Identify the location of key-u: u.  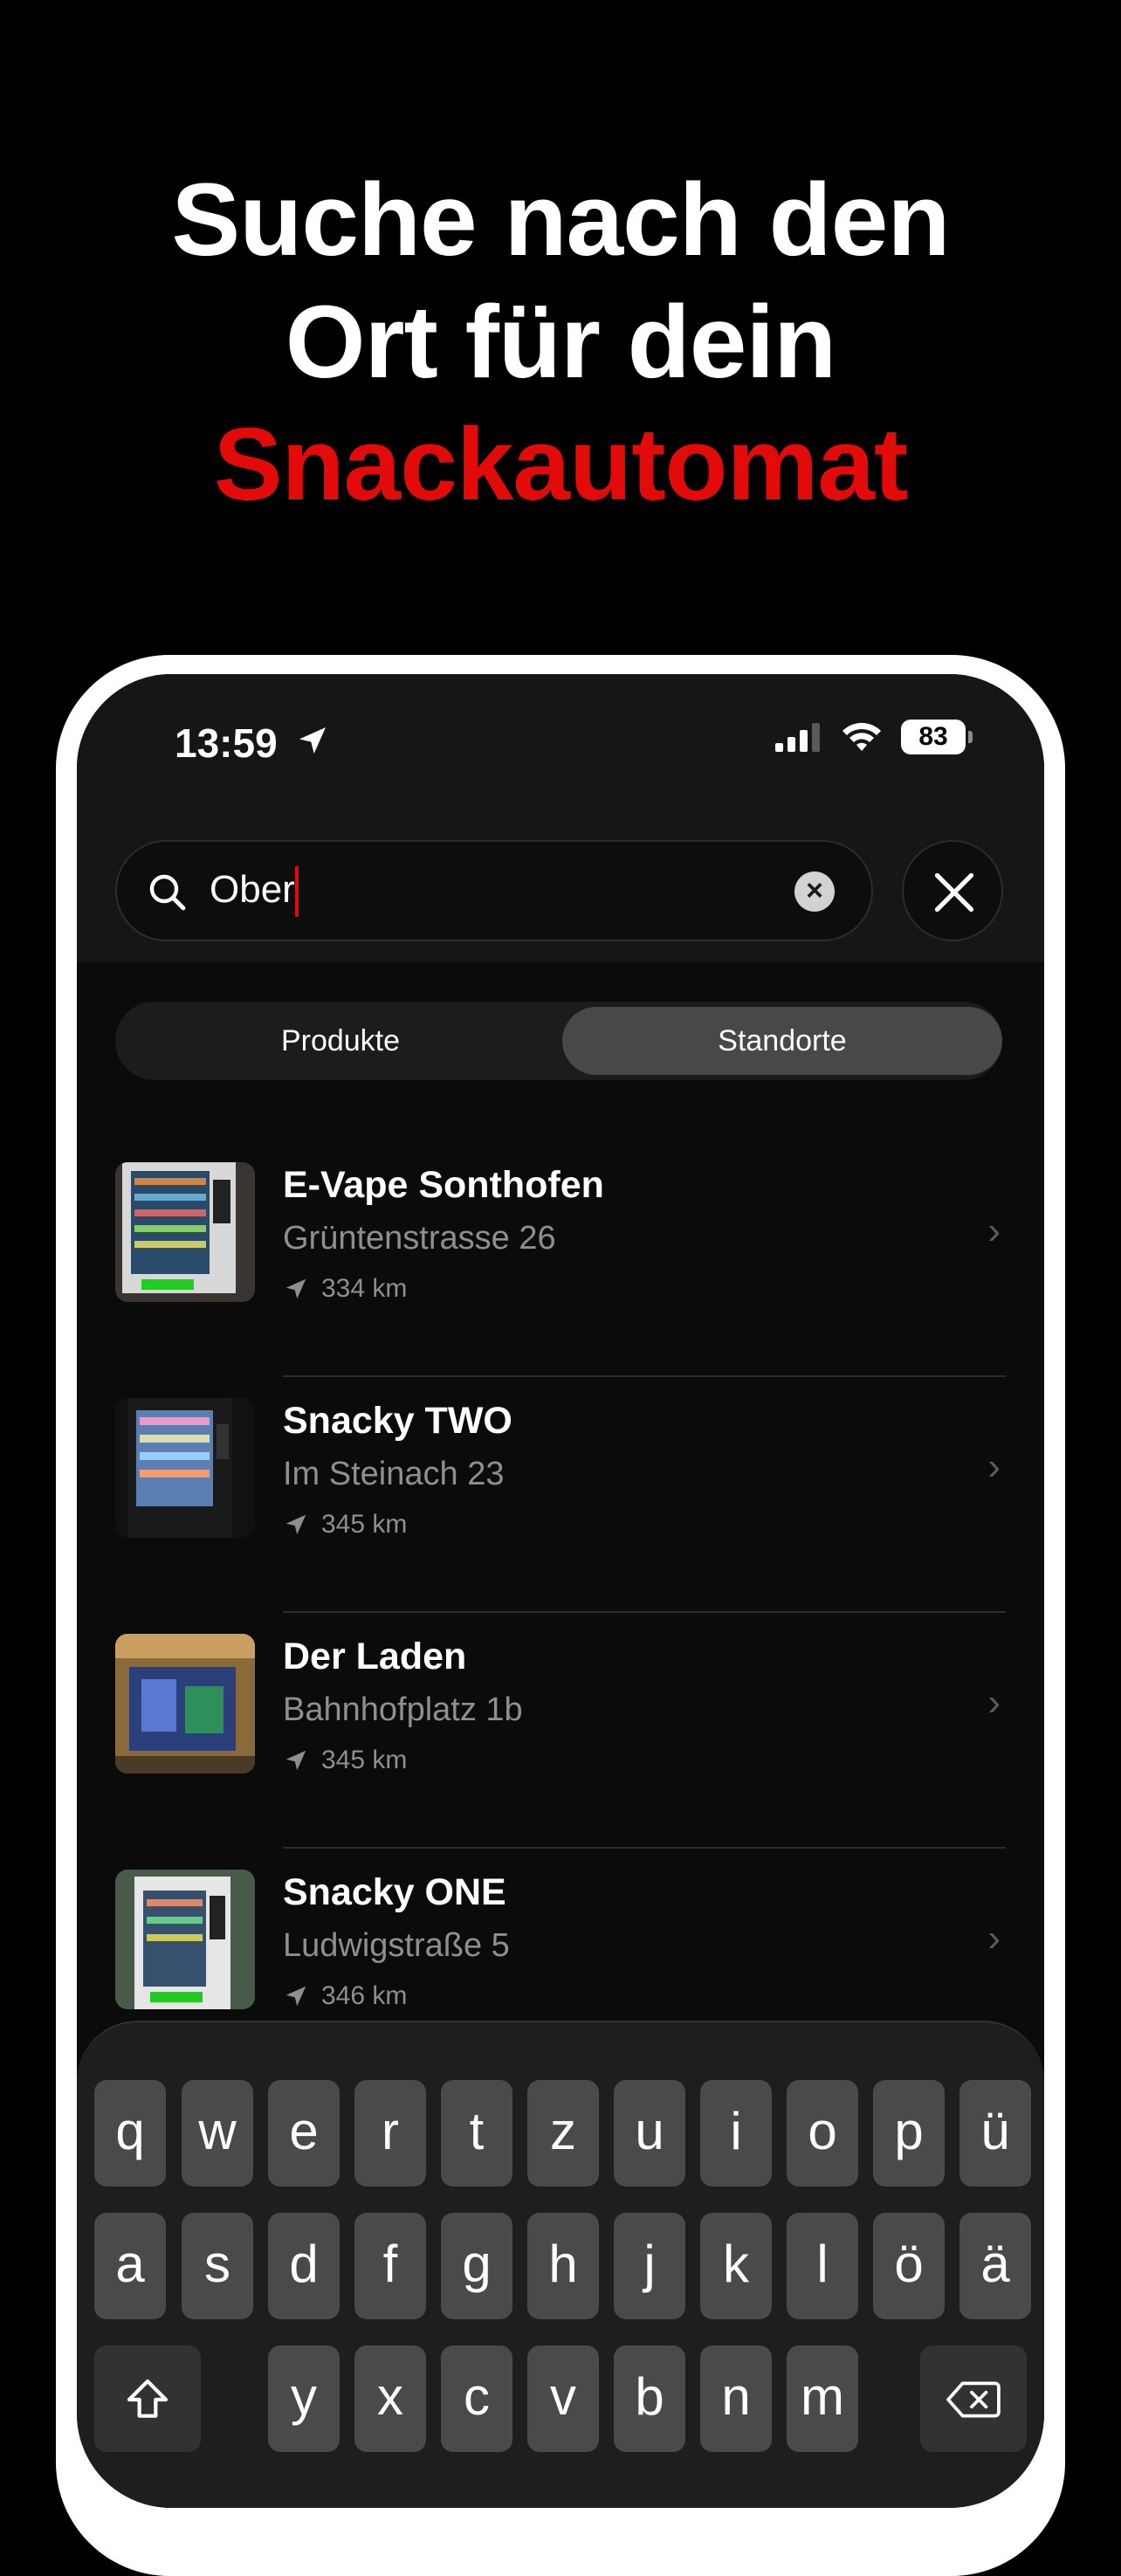
(649, 2133).